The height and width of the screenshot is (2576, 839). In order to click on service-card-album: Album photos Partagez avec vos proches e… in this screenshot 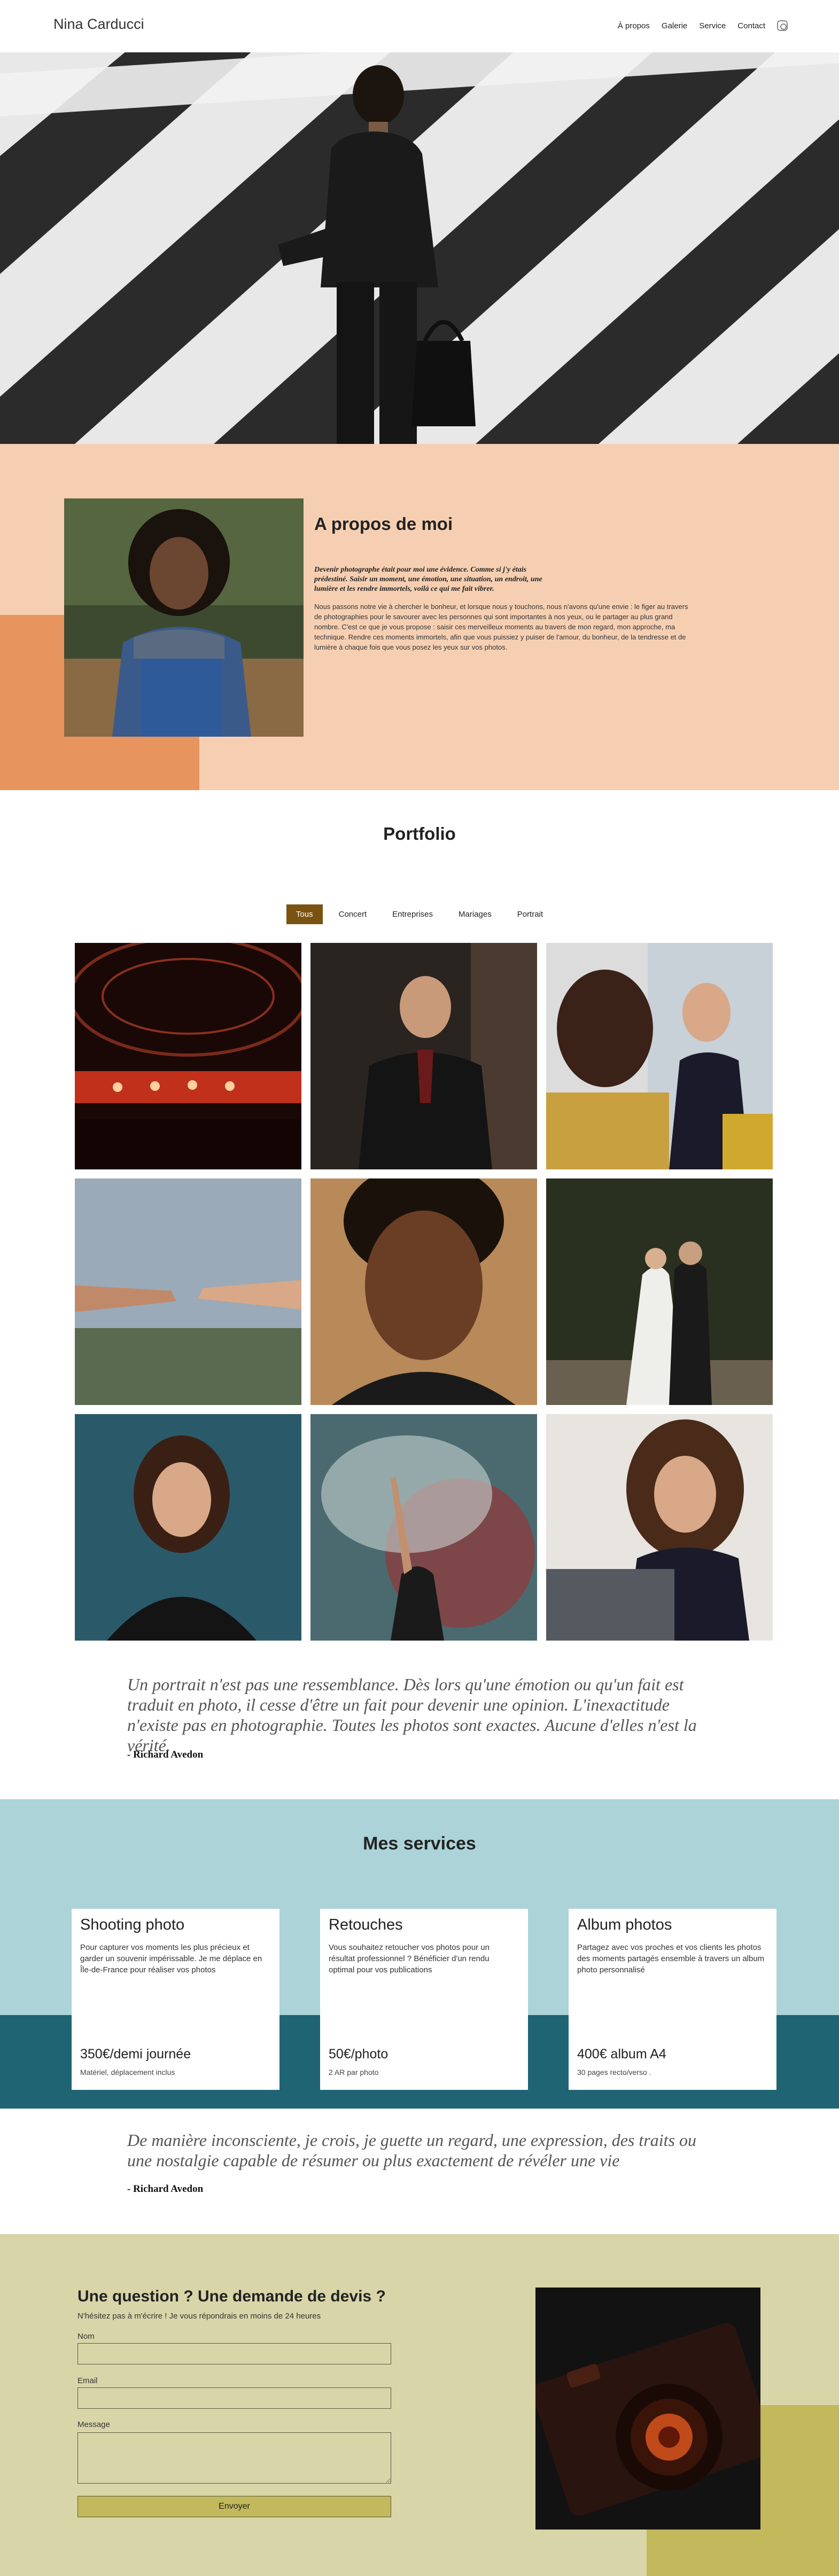, I will do `click(672, 1999)`.